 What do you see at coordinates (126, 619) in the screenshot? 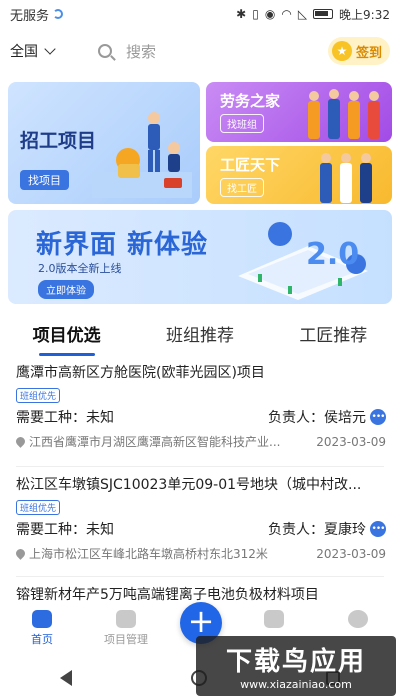
I see `chart-icon` at bounding box center [126, 619].